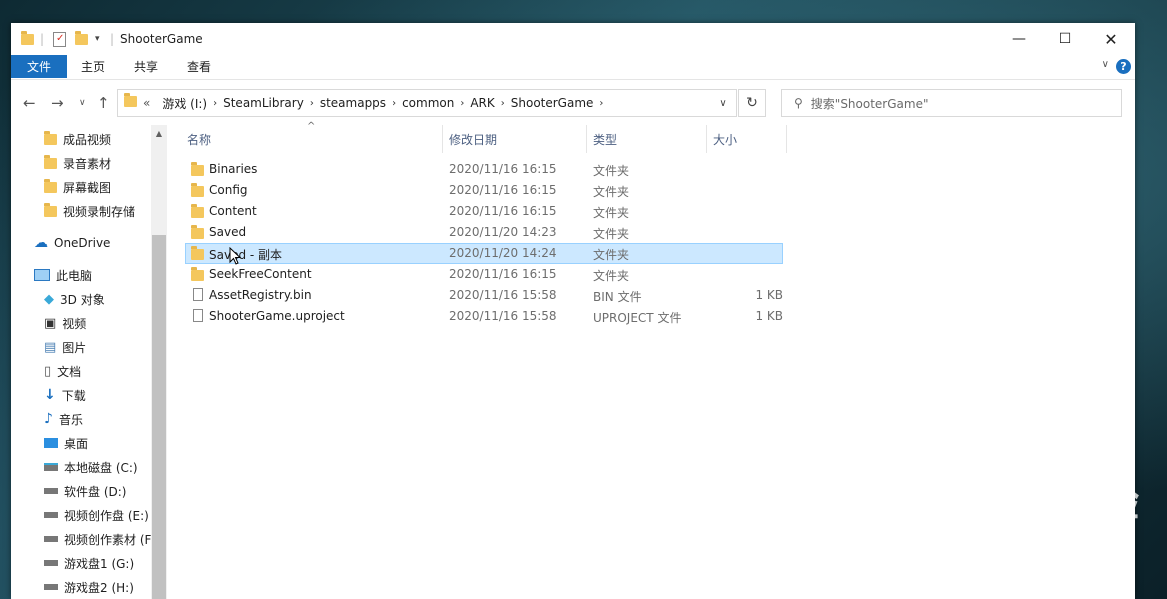 The width and height of the screenshot is (1167, 599). Describe the element at coordinates (617, 297) in the screenshot. I see `file-type: BIN 文件` at that location.